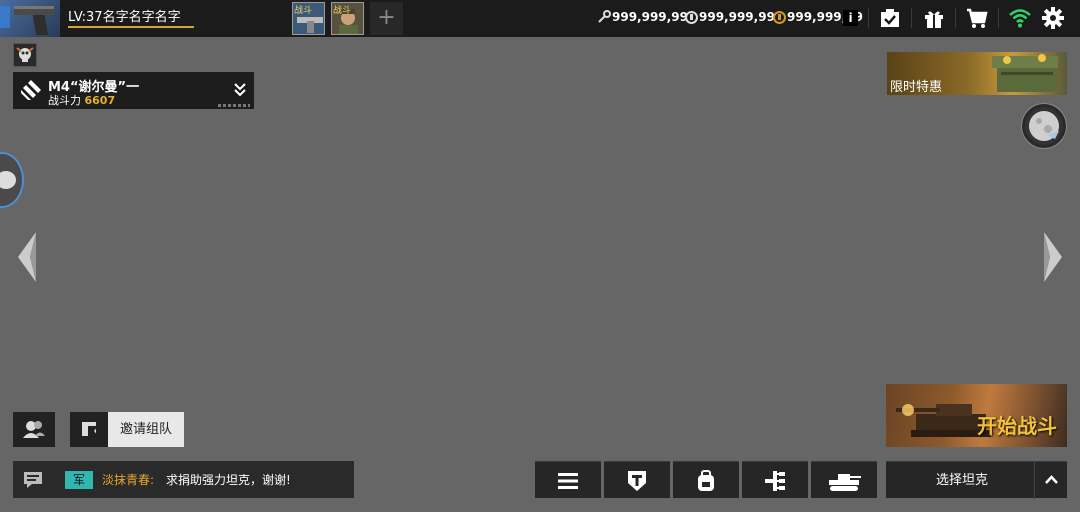  I want to click on expand-up-button, so click(1050, 480).